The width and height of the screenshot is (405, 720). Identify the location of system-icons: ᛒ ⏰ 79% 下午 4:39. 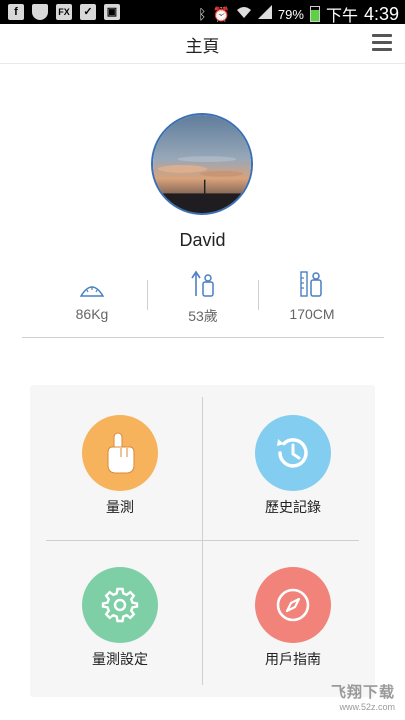
(298, 14).